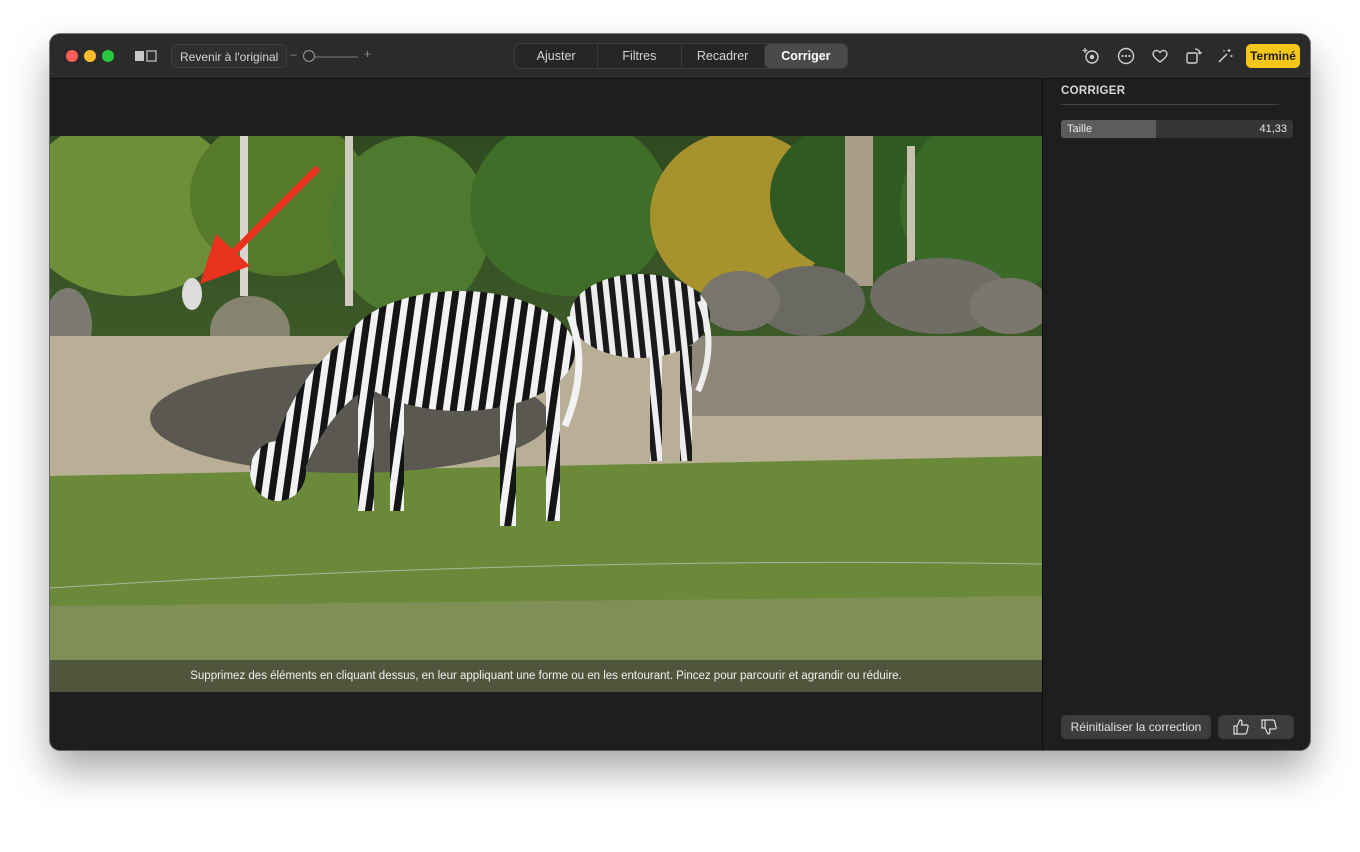  What do you see at coordinates (293, 54) in the screenshot?
I see `zoom-out-icon: –` at bounding box center [293, 54].